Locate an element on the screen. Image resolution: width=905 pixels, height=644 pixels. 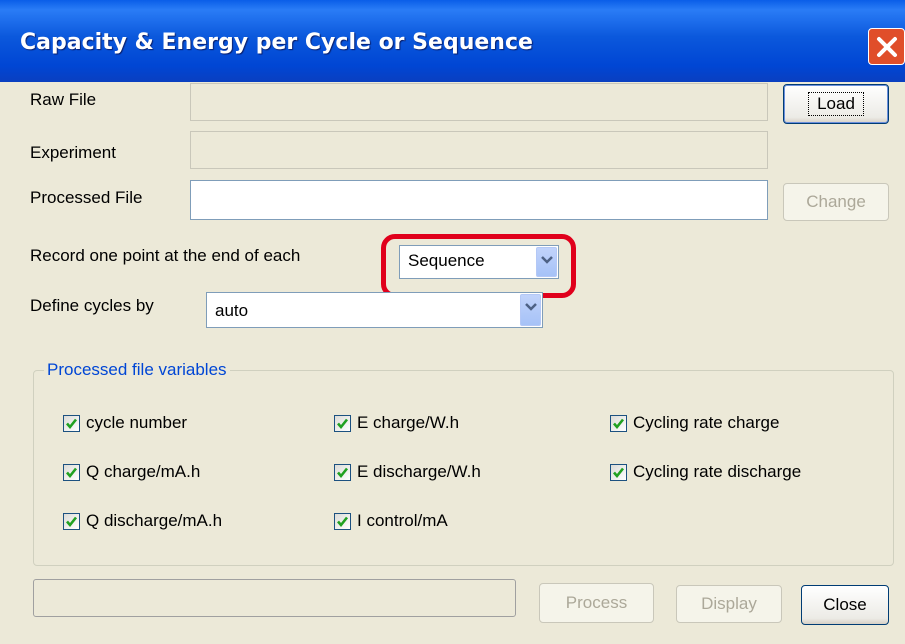
checkbox-label: cycle number is located at coordinates (137, 422).